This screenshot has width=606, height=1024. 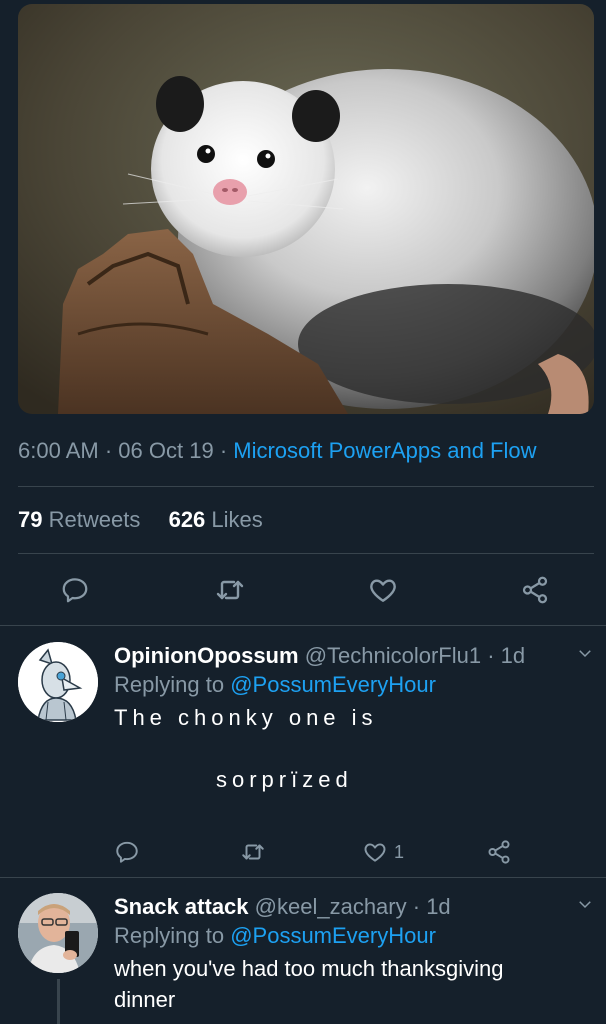 What do you see at coordinates (58, 450) in the screenshot?
I see `tweet-time: 6:00 AM` at bounding box center [58, 450].